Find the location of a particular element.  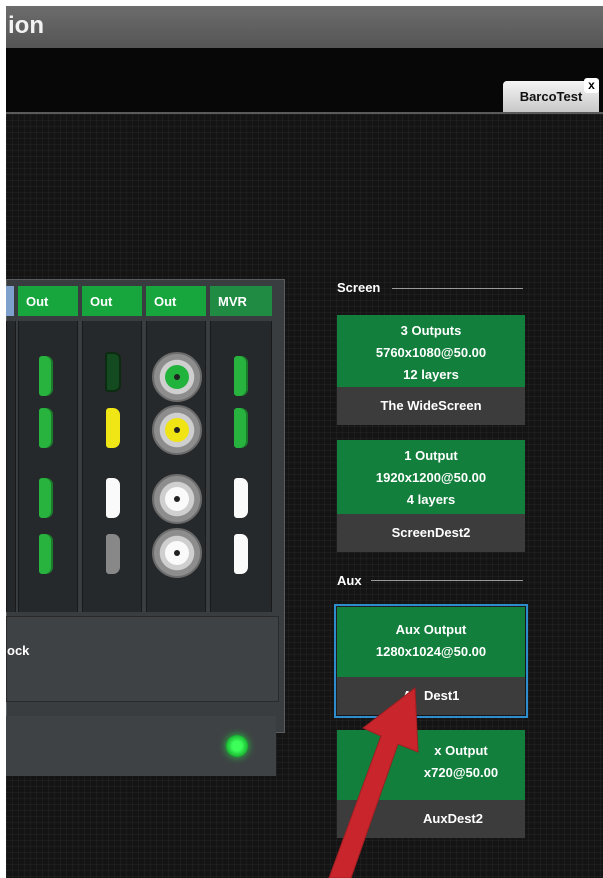

destination-resolution: 5760x1080@50.00 is located at coordinates (431, 352).